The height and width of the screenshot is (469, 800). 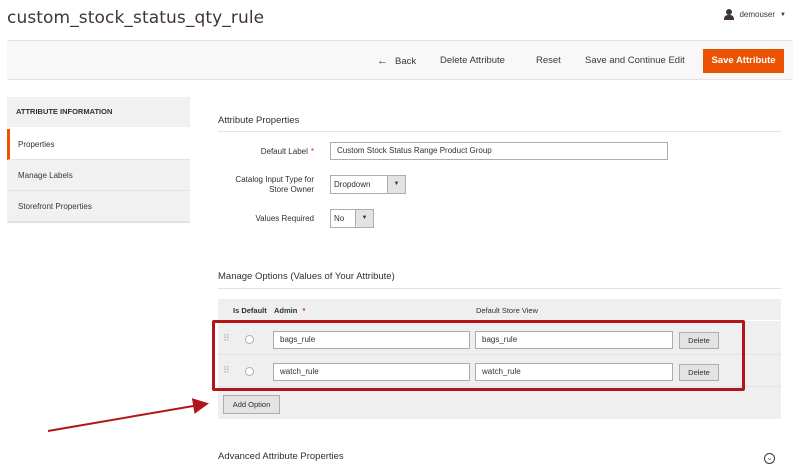 What do you see at coordinates (406, 61) in the screenshot?
I see `back-label: Back` at bounding box center [406, 61].